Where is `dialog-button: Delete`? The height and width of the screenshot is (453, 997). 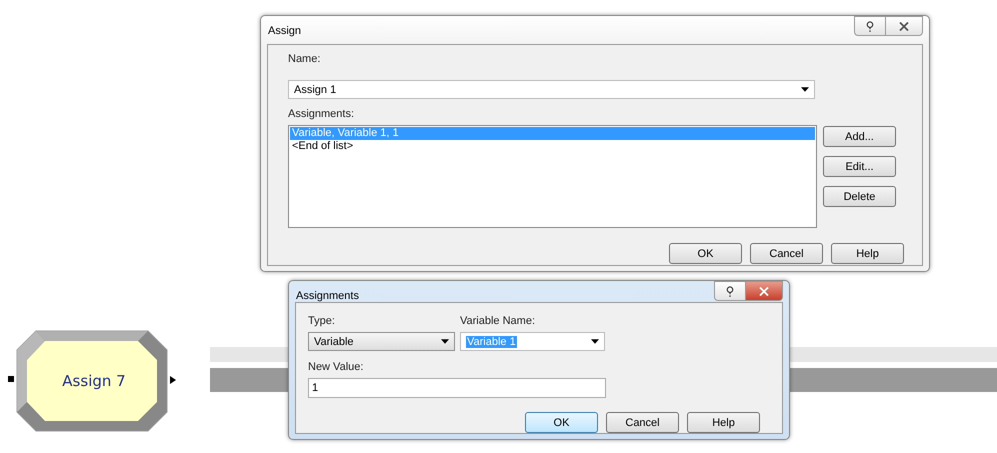
dialog-button: Delete is located at coordinates (859, 196).